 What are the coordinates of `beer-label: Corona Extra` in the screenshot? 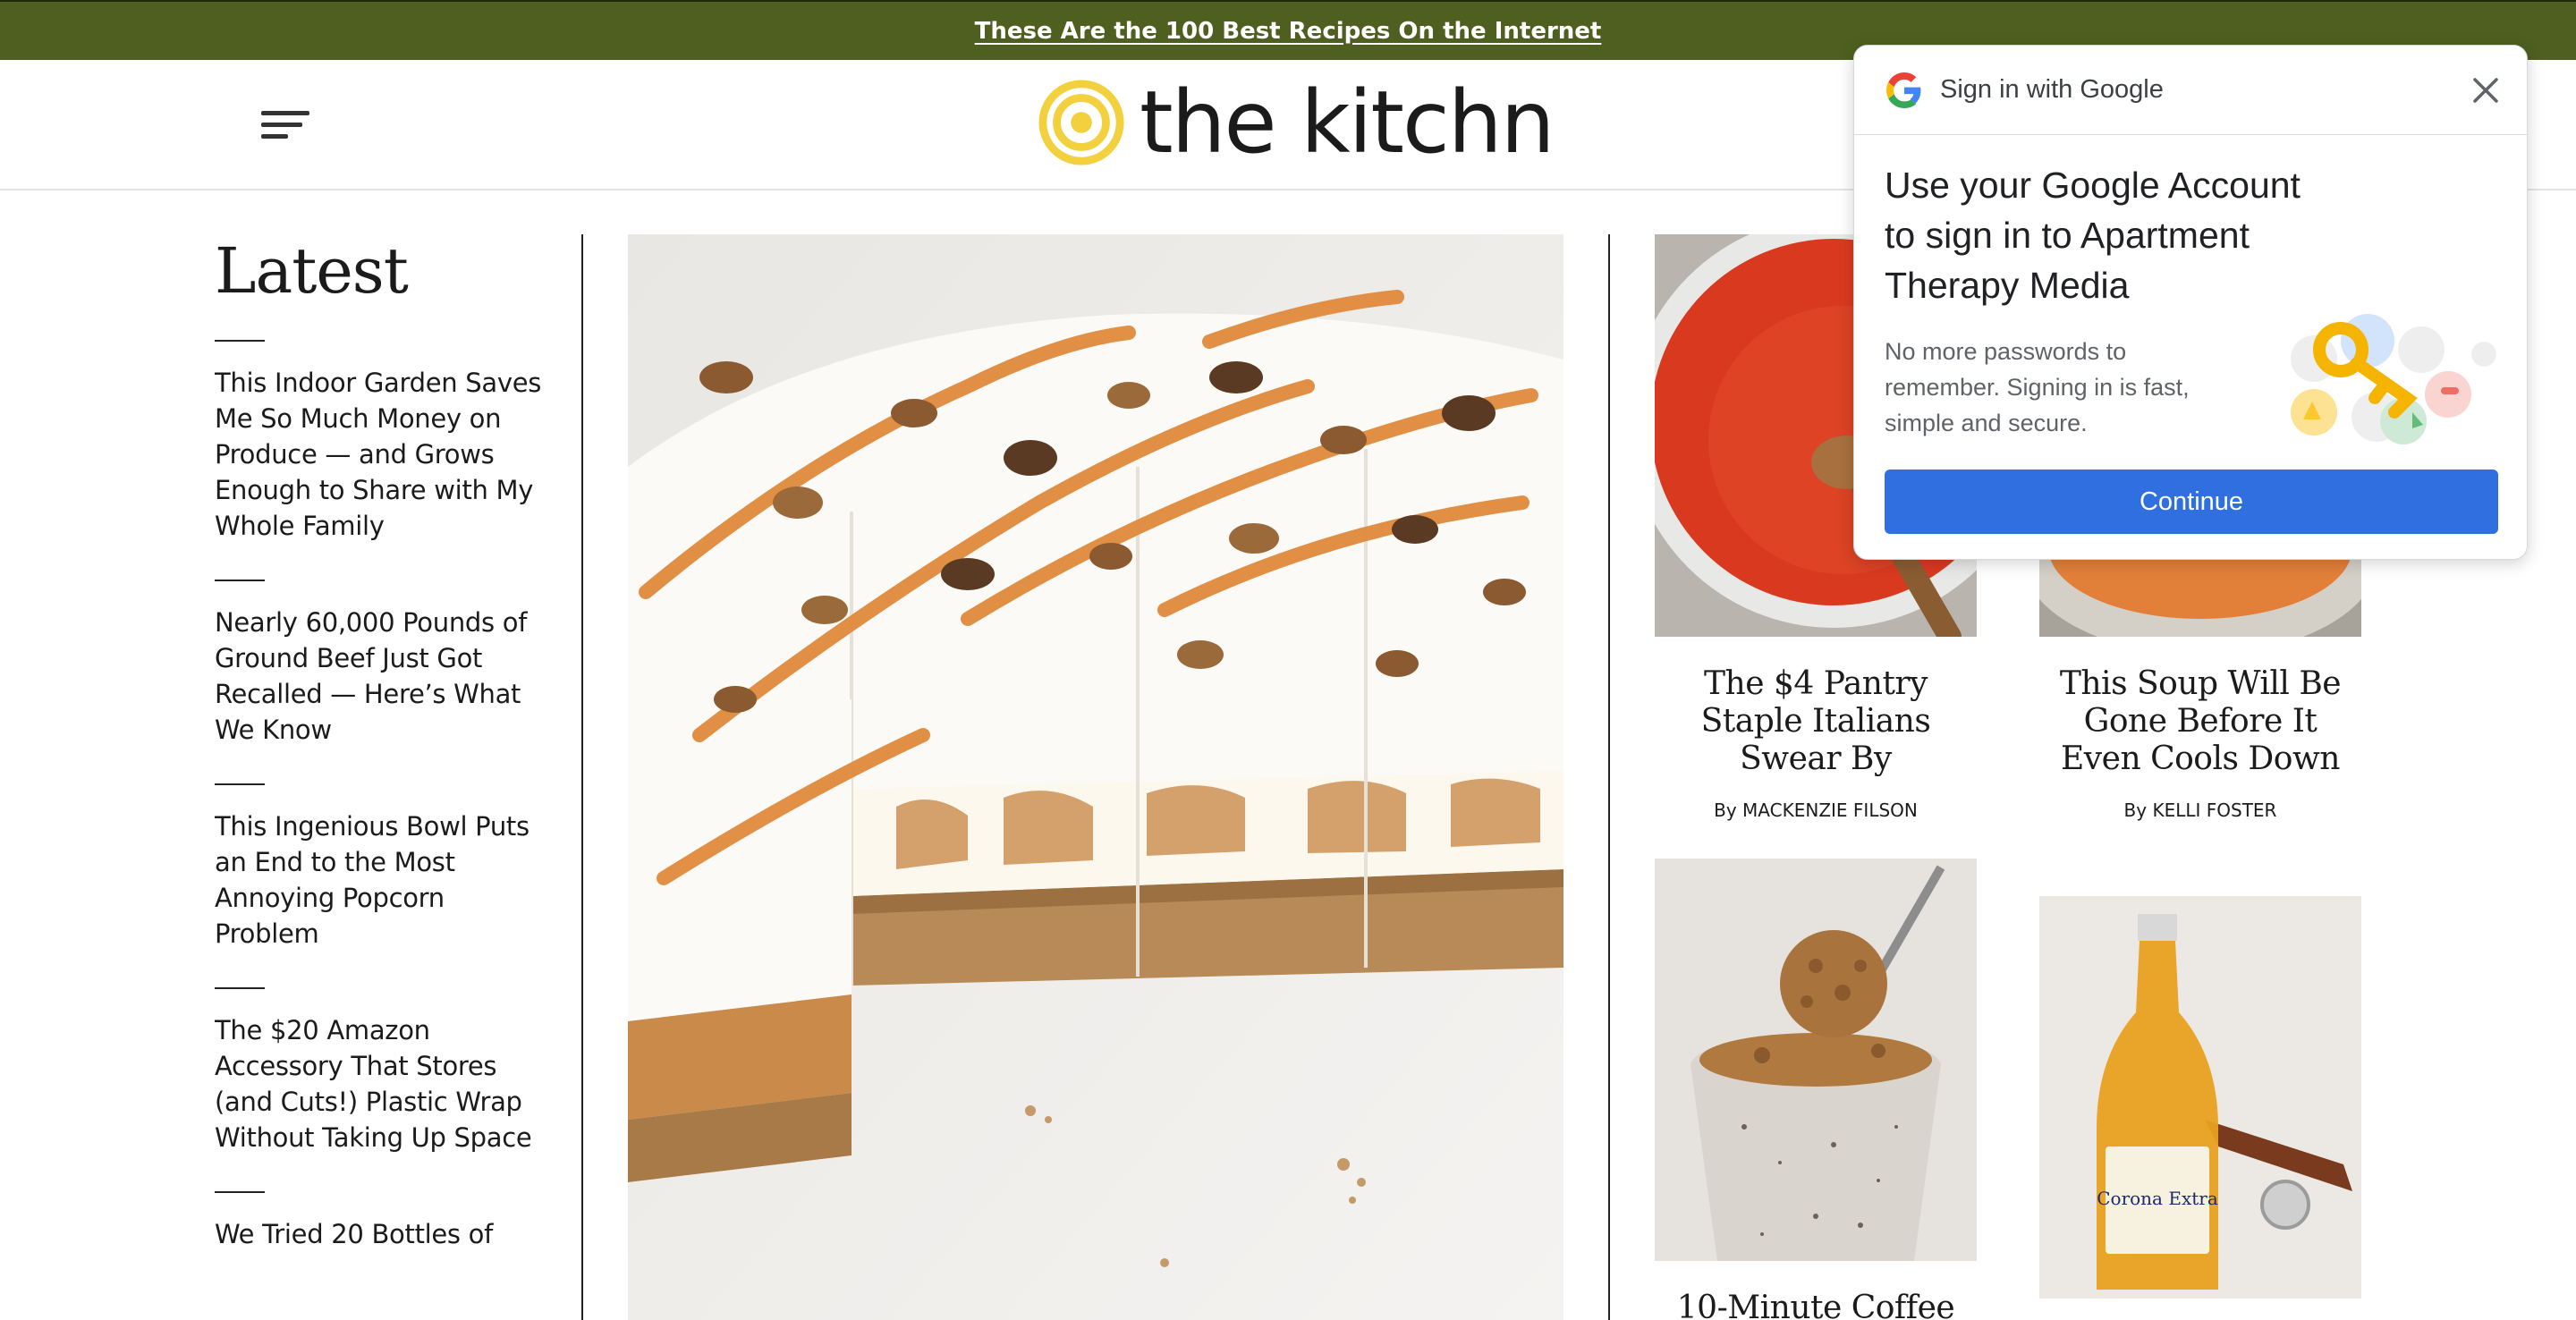 It's located at (2157, 1198).